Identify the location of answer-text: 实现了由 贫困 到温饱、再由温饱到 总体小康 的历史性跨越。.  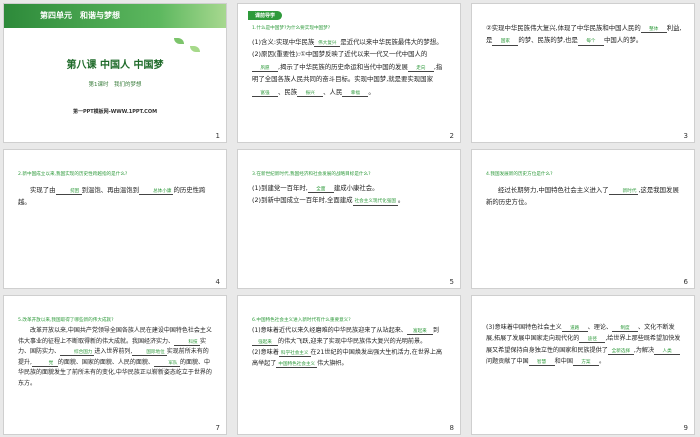
(112, 196).